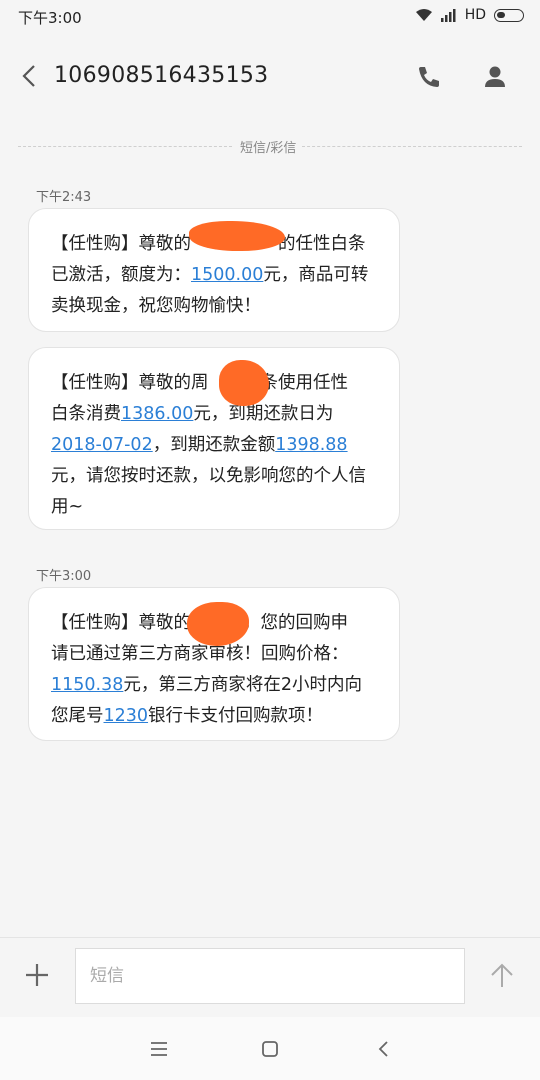 The height and width of the screenshot is (1080, 540). I want to click on back-icon, so click(384, 1049).